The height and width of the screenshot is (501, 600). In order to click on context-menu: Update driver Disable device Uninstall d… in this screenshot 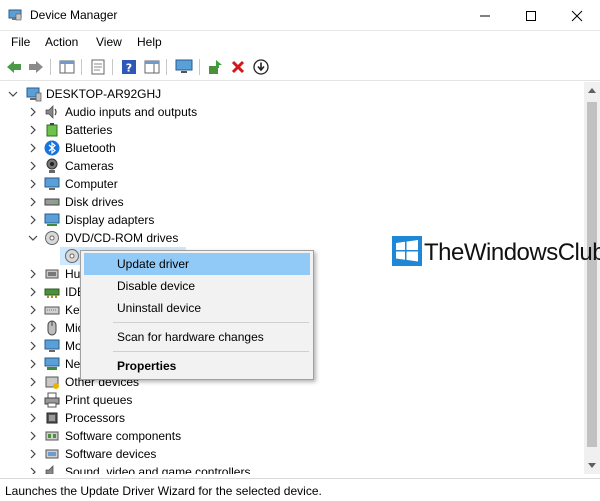, I will do `click(197, 315)`.